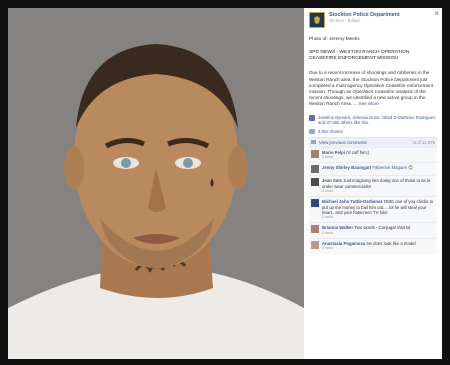 This screenshot has width=450, height=365. I want to click on close-icon: ×, so click(436, 13).